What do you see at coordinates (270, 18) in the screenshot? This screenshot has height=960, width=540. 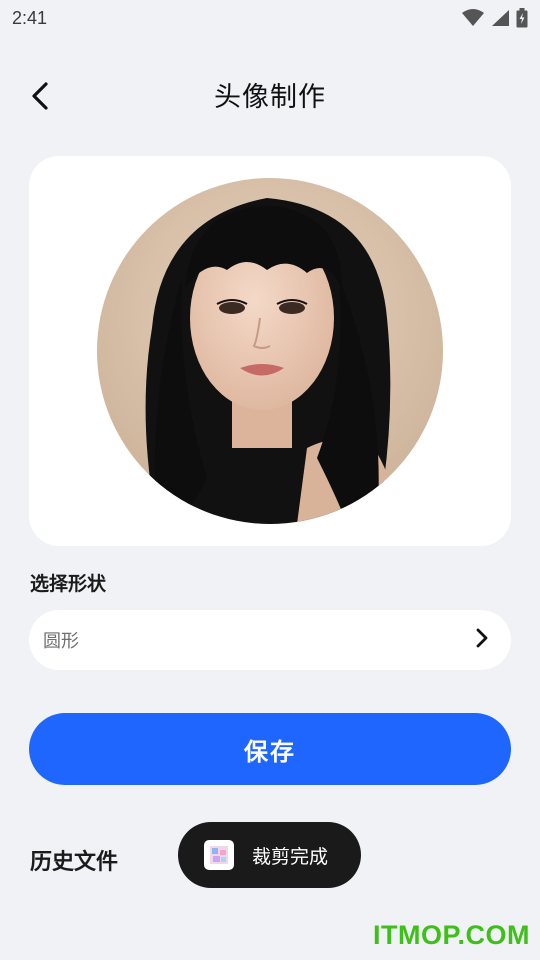 I see `status-bar: 2:41` at bounding box center [270, 18].